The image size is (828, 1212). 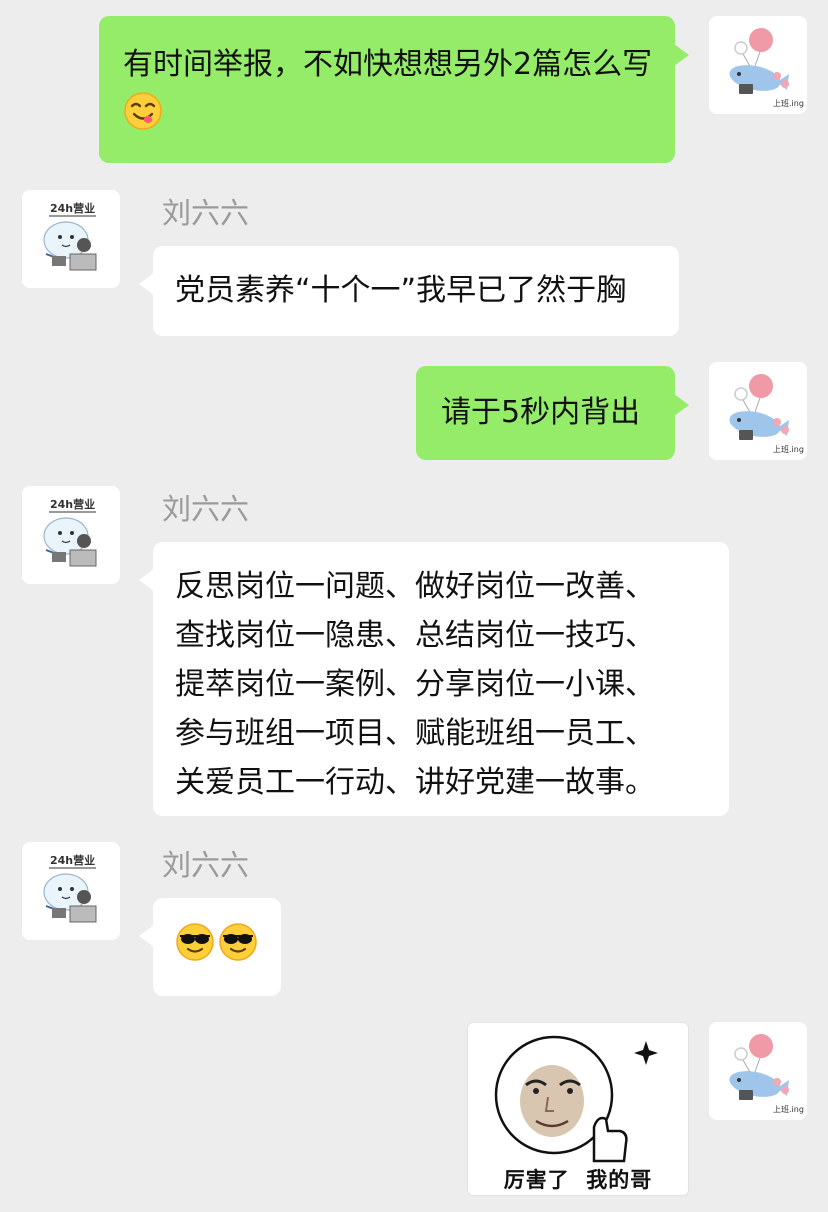 What do you see at coordinates (578, 1180) in the screenshot?
I see `sticker-caption: 厉害了 我的哥` at bounding box center [578, 1180].